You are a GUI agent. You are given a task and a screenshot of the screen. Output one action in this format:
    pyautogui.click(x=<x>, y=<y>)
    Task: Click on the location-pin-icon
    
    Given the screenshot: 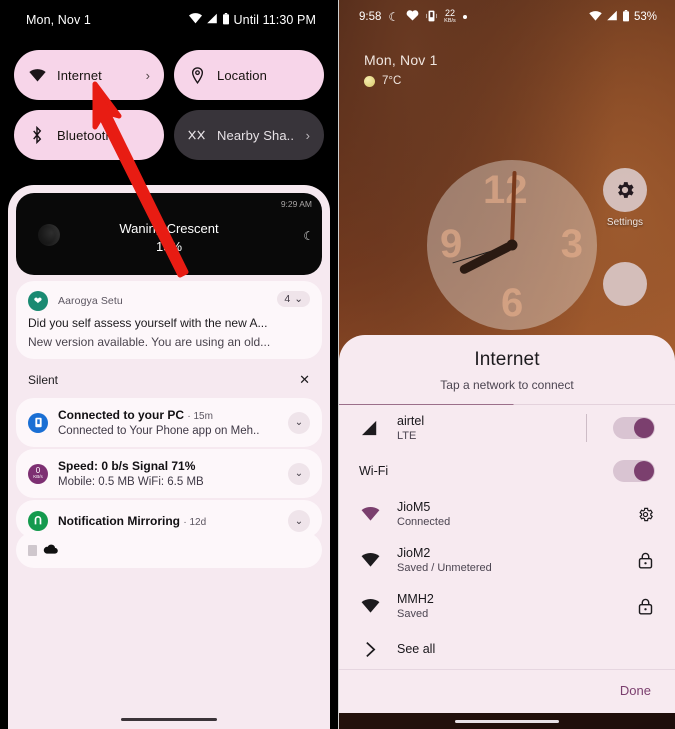 What is the action you would take?
    pyautogui.click(x=197, y=75)
    